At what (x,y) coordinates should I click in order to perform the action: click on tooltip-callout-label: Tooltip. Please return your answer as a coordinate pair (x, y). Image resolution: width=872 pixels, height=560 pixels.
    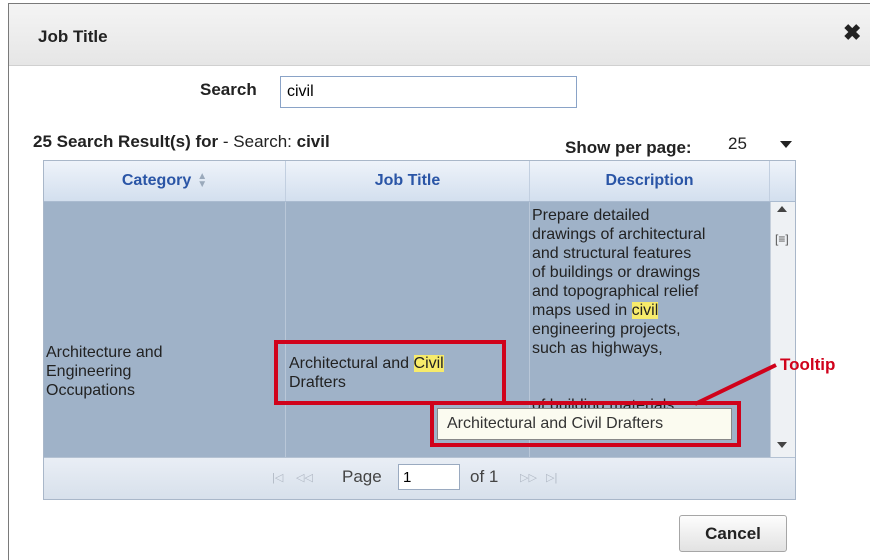
    Looking at the image, I should click on (808, 364).